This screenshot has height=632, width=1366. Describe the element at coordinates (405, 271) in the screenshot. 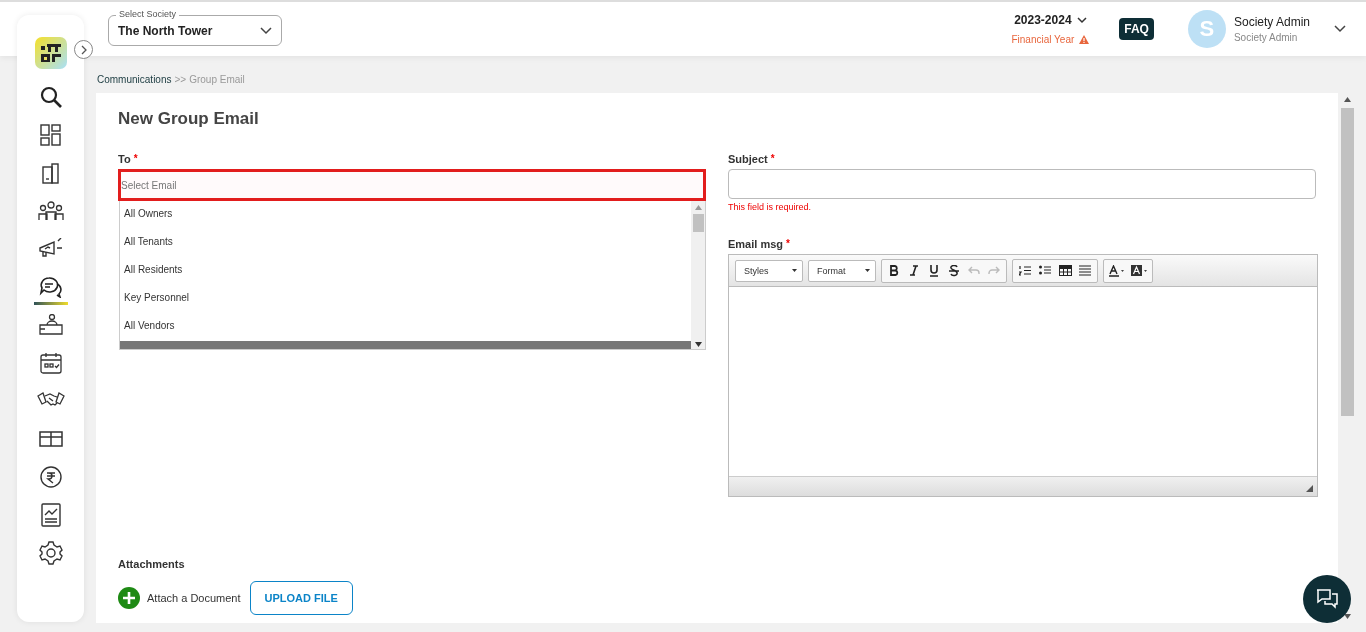

I see `email-option: All Residents` at that location.